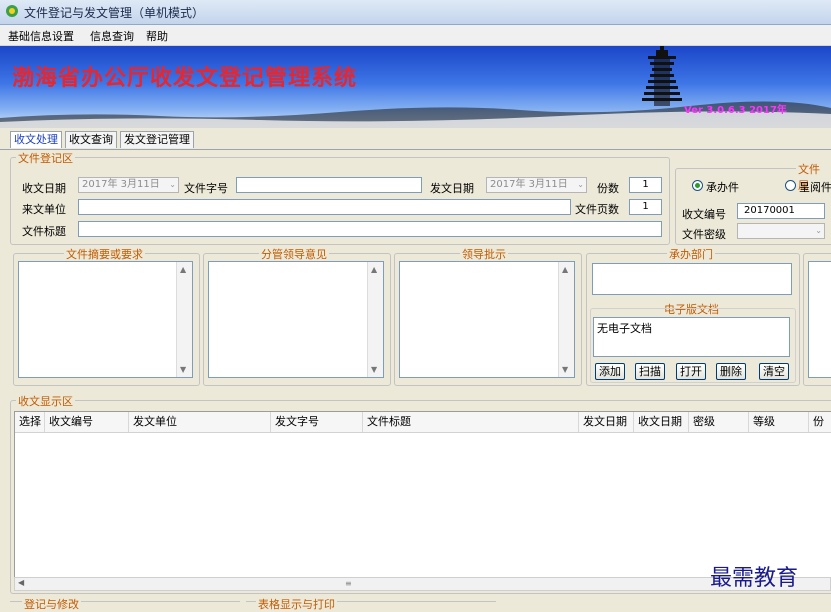 Image resolution: width=831 pixels, height=612 pixels. Describe the element at coordinates (452, 188) in the screenshot. I see `send-date-label: 发文日期` at that location.